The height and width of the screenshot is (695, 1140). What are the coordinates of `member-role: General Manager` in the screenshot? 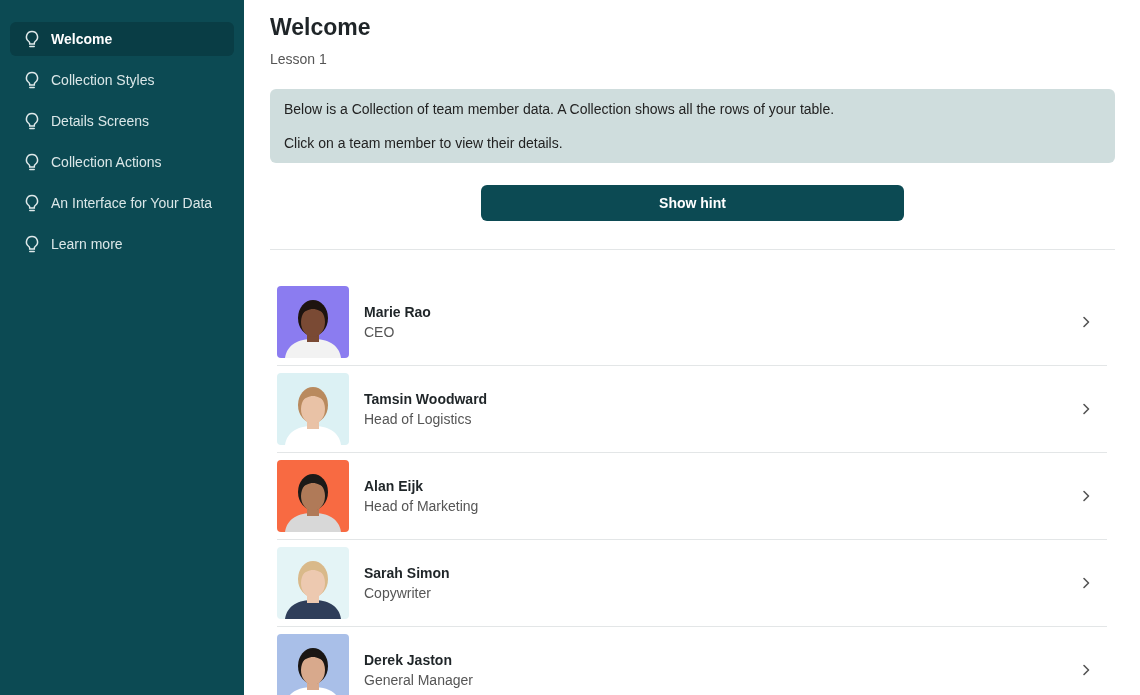 It's located at (419, 680).